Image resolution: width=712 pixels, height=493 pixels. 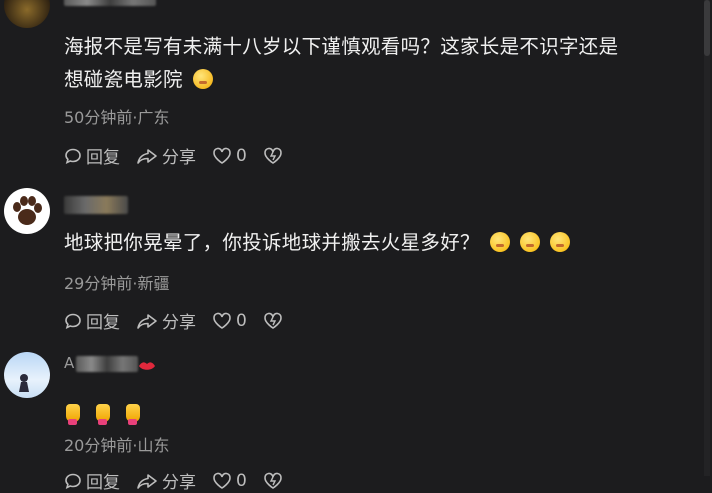 What do you see at coordinates (272, 242) in the screenshot?
I see `comment-text-line: 地球把你晃晕了，你投诉地球并搬去火星多好？` at bounding box center [272, 242].